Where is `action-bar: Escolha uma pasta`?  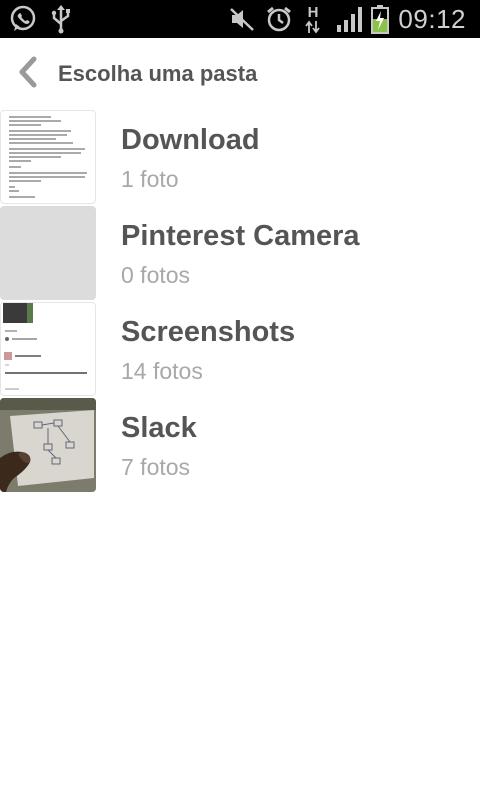 action-bar: Escolha uma pasta is located at coordinates (240, 74).